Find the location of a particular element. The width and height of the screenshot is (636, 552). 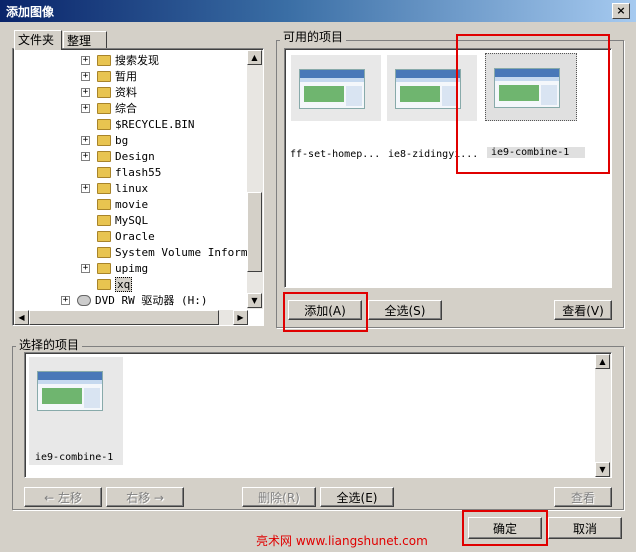

tree-item: + 综合 is located at coordinates (131, 109).